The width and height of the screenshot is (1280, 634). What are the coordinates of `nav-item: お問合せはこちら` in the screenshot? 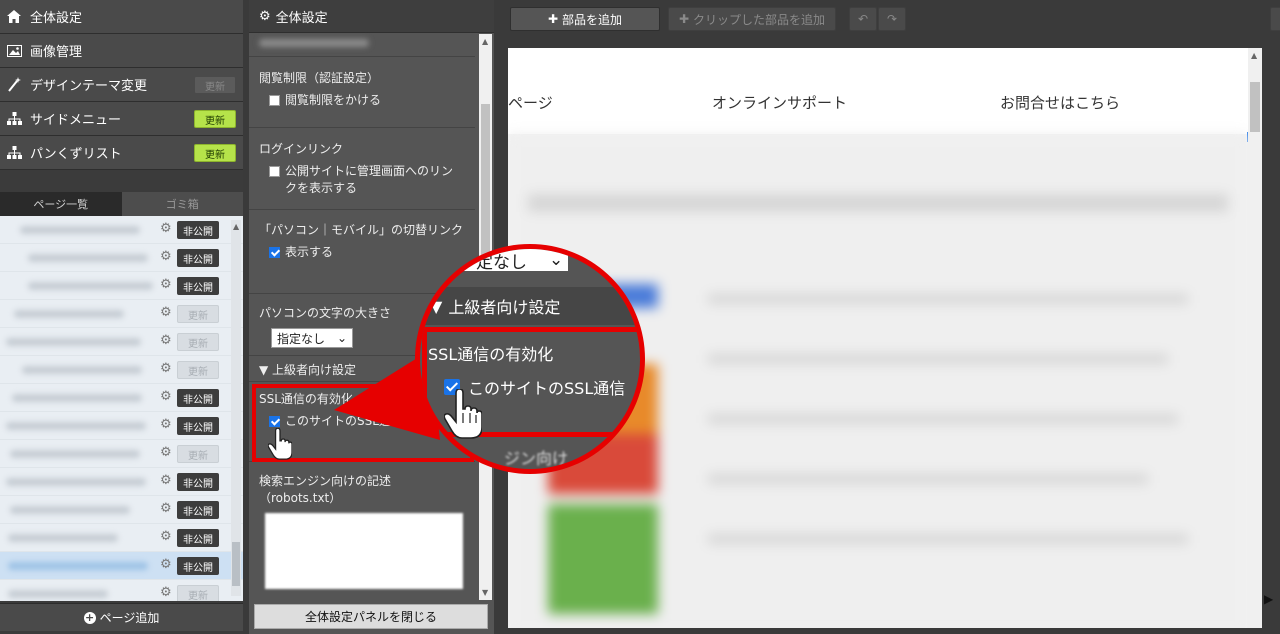 It's located at (1060, 102).